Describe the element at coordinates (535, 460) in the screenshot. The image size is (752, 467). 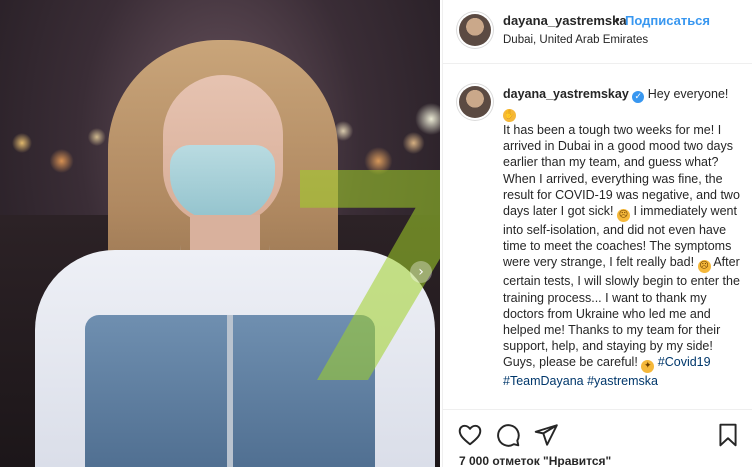
I see `likes-count: 7 000 отметок "Нравится"` at that location.